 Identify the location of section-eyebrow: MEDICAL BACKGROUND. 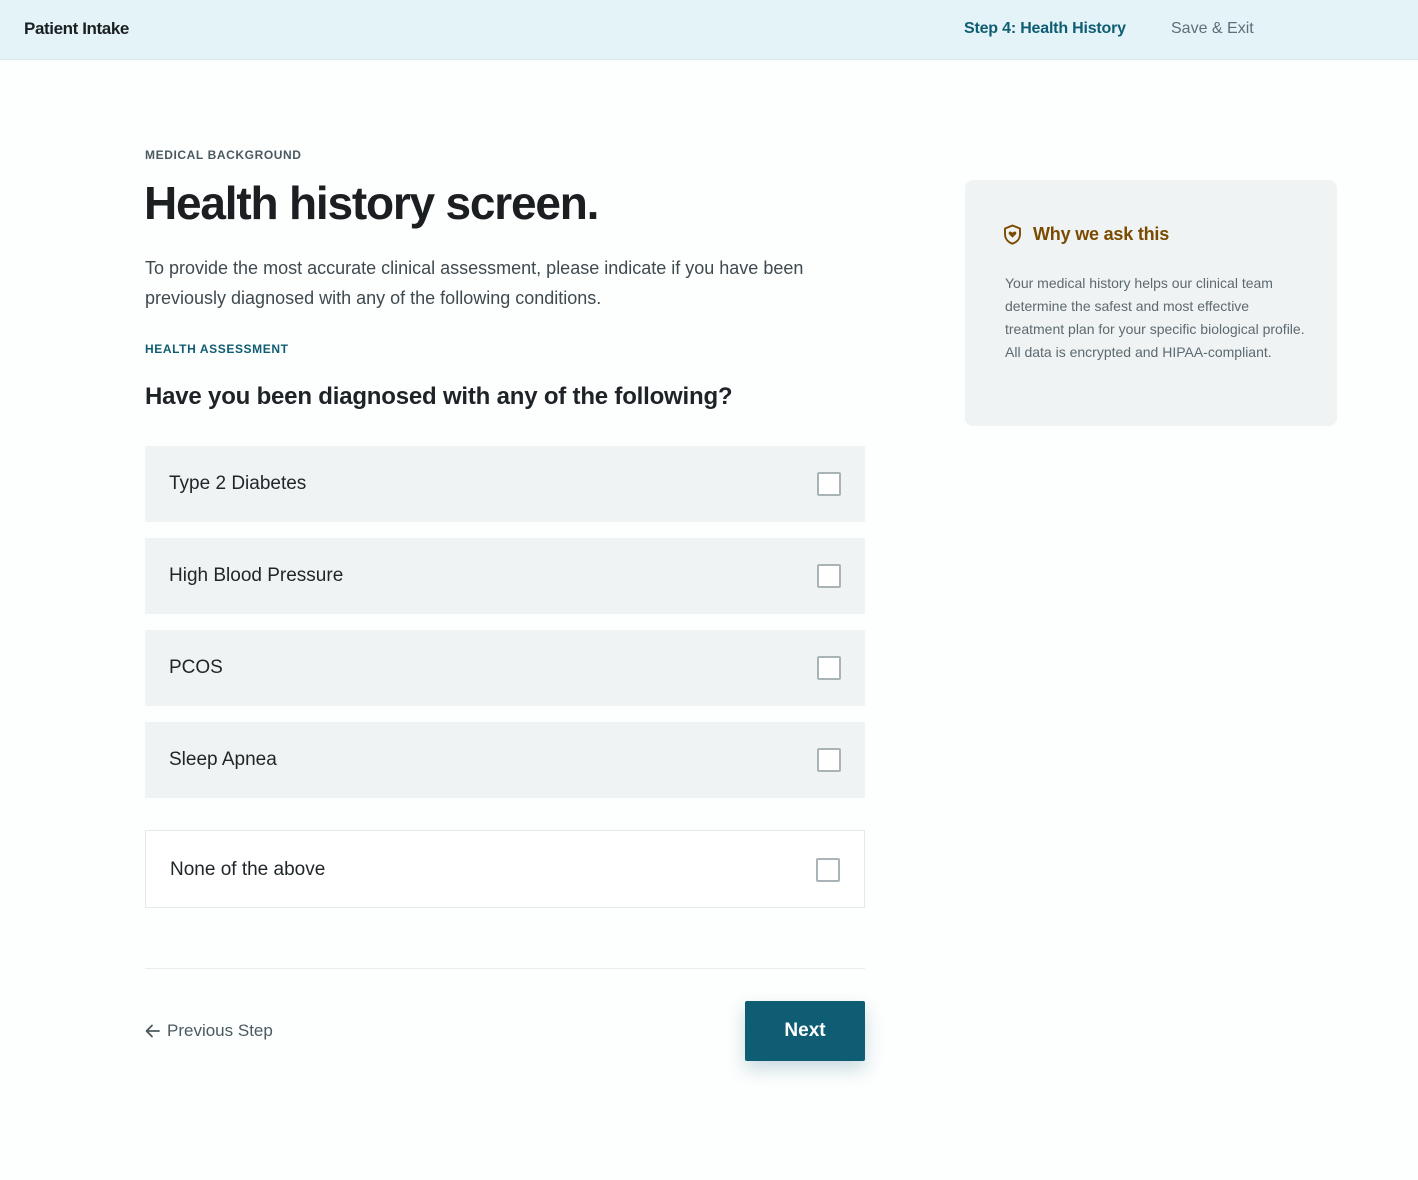
(223, 155).